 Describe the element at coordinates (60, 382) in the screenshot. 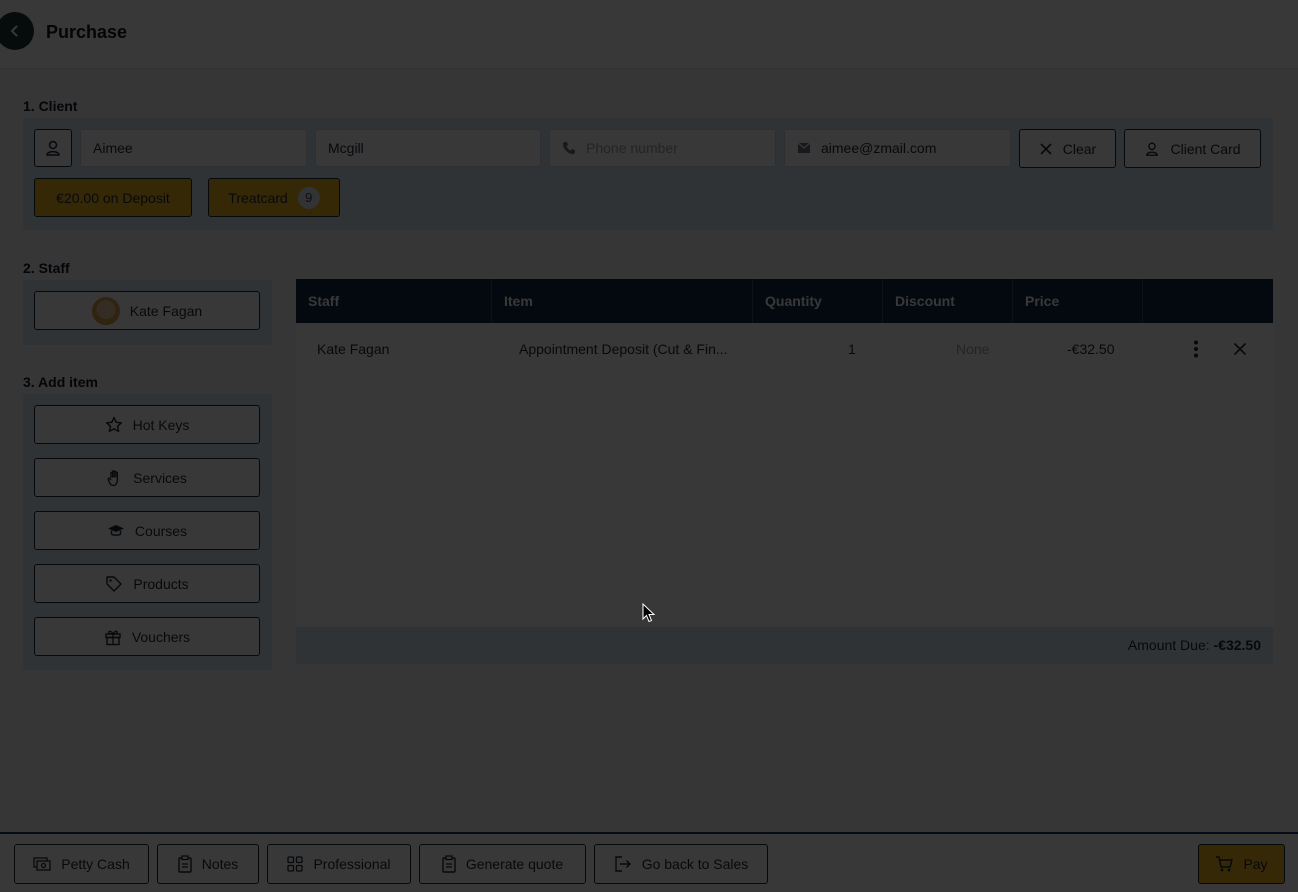

I see `add-item-section-label: 3. Add item` at that location.